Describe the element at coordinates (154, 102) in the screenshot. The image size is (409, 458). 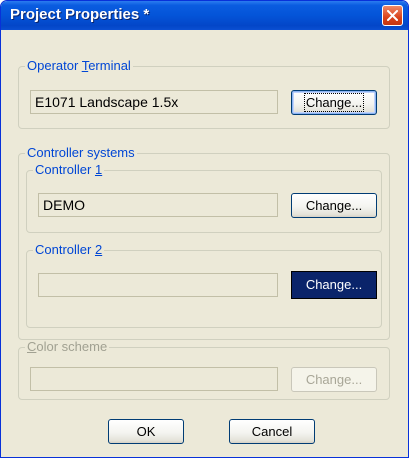
I see `operator-terminal-field: E1071 Landscape 1.5x` at that location.